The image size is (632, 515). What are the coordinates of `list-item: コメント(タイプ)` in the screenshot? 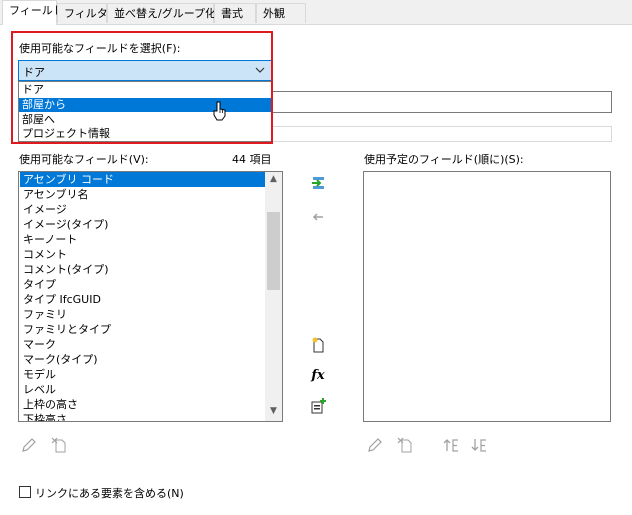 It's located at (143, 269).